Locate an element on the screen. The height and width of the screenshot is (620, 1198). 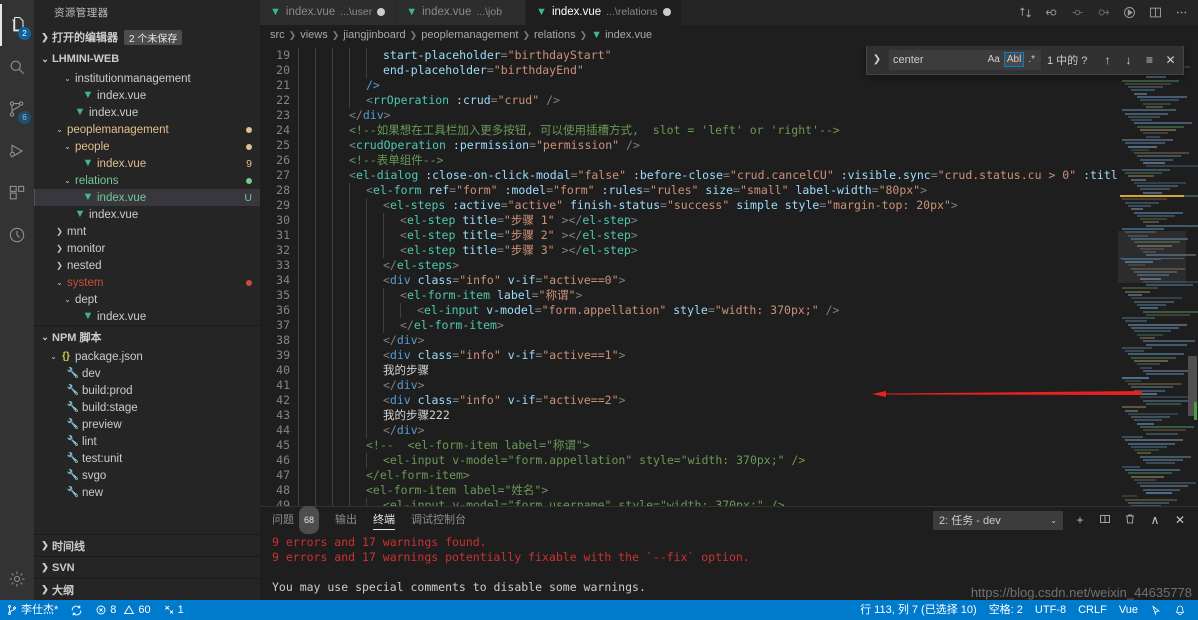
code-line: <div class="info" v-if="active==0"> is located at coordinates (708, 280).